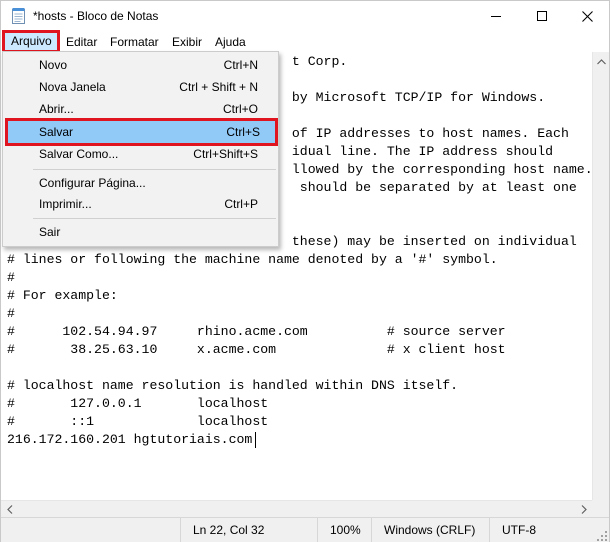  I want to click on maximize-icon, so click(542, 16).